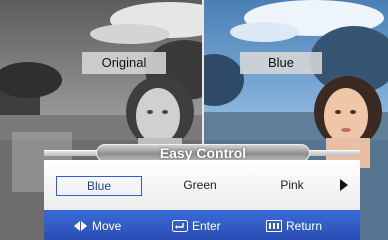 The width and height of the screenshot is (388, 240). Describe the element at coordinates (281, 63) in the screenshot. I see `current-mode-label: Blue` at that location.